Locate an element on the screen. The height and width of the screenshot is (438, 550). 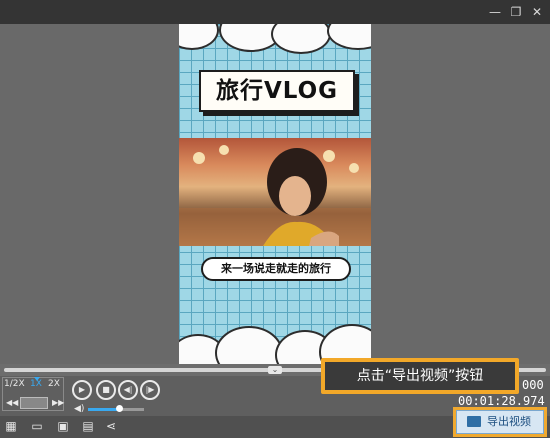
export-video-button: 导出视频 is located at coordinates (500, 422).